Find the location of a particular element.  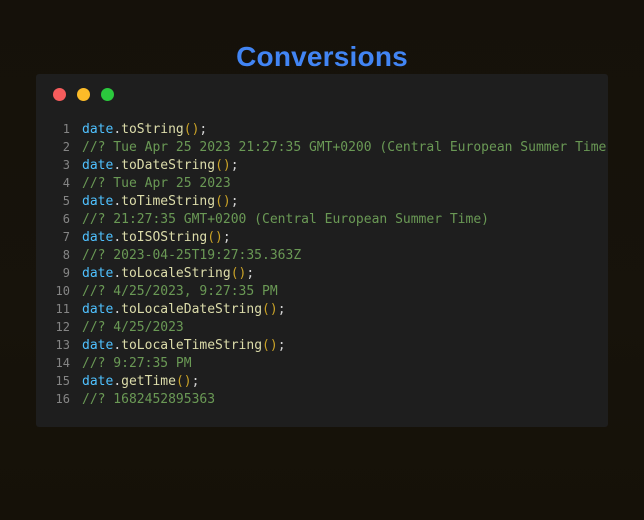

line-number: 11 is located at coordinates (62, 309).